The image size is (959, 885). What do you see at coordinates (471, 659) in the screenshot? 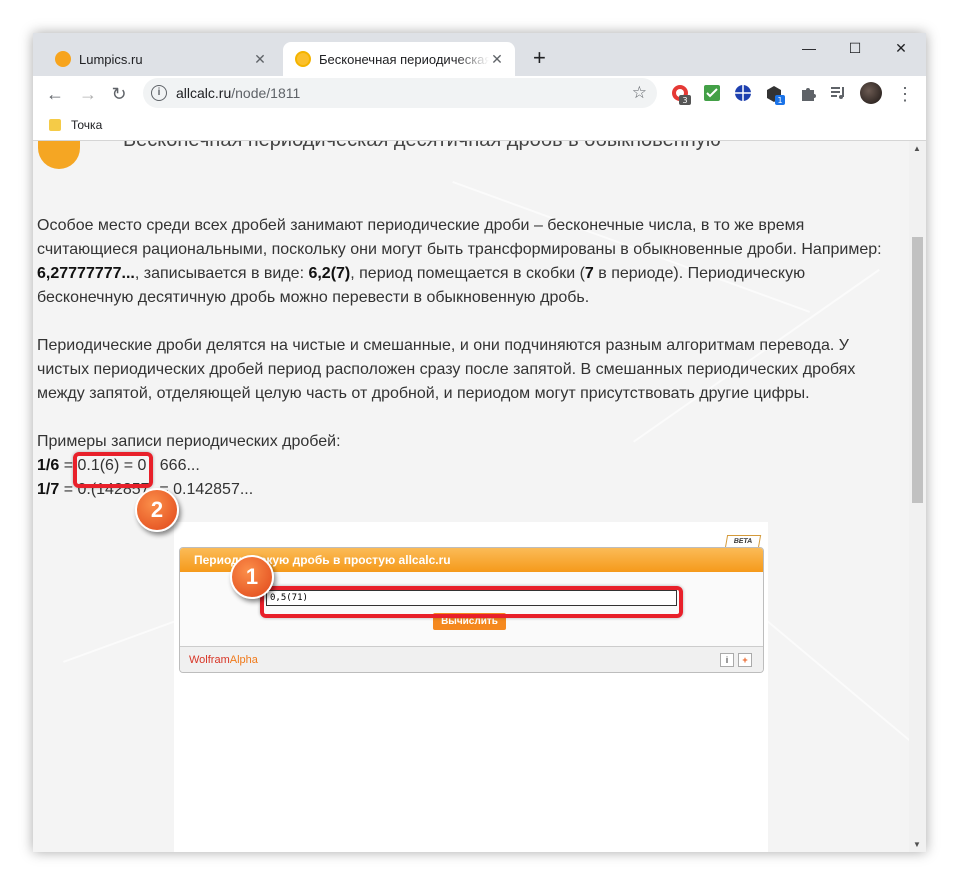
I see `widget-footer: WolframAlpha i +` at bounding box center [471, 659].